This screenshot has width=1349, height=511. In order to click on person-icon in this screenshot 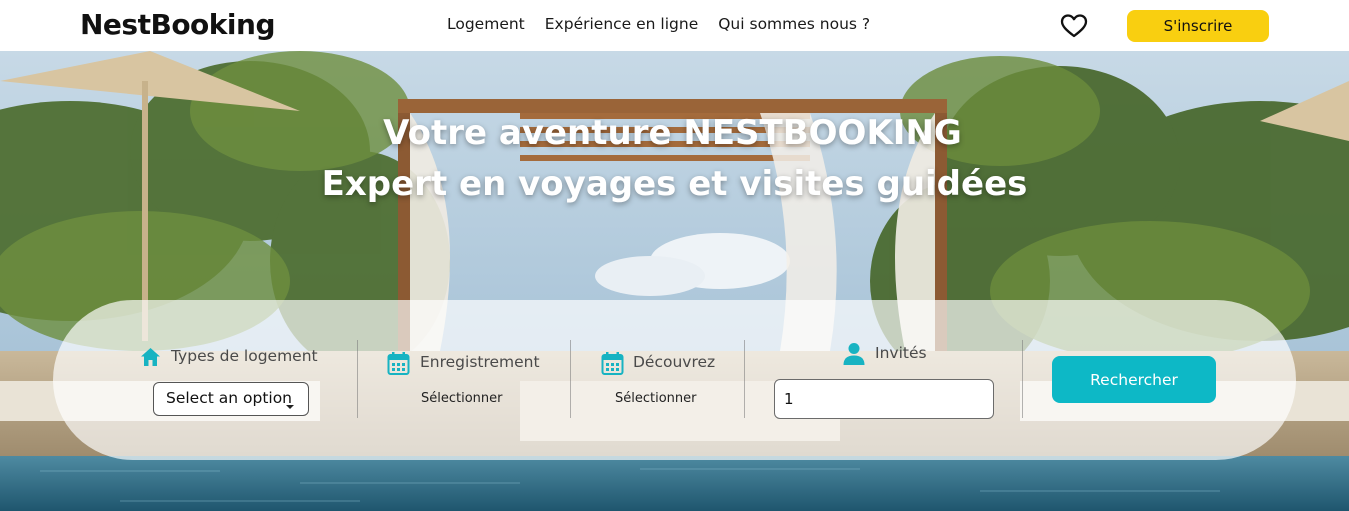, I will do `click(854, 356)`.